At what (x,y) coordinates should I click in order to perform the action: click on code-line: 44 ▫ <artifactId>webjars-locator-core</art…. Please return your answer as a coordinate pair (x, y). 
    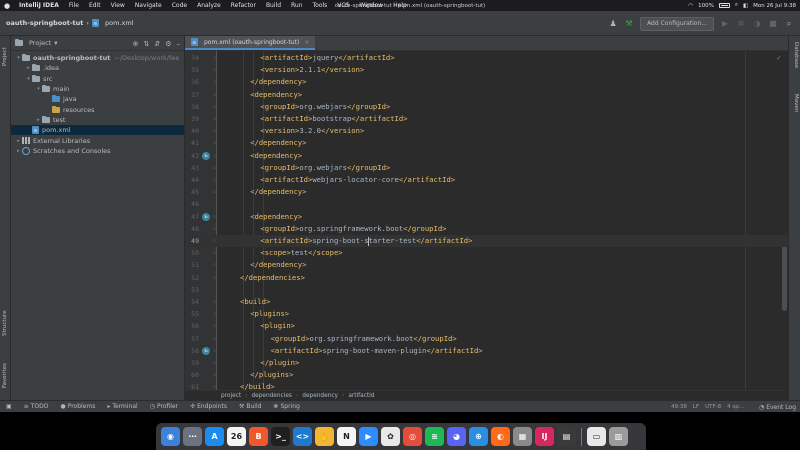
    Looking at the image, I should click on (486, 180).